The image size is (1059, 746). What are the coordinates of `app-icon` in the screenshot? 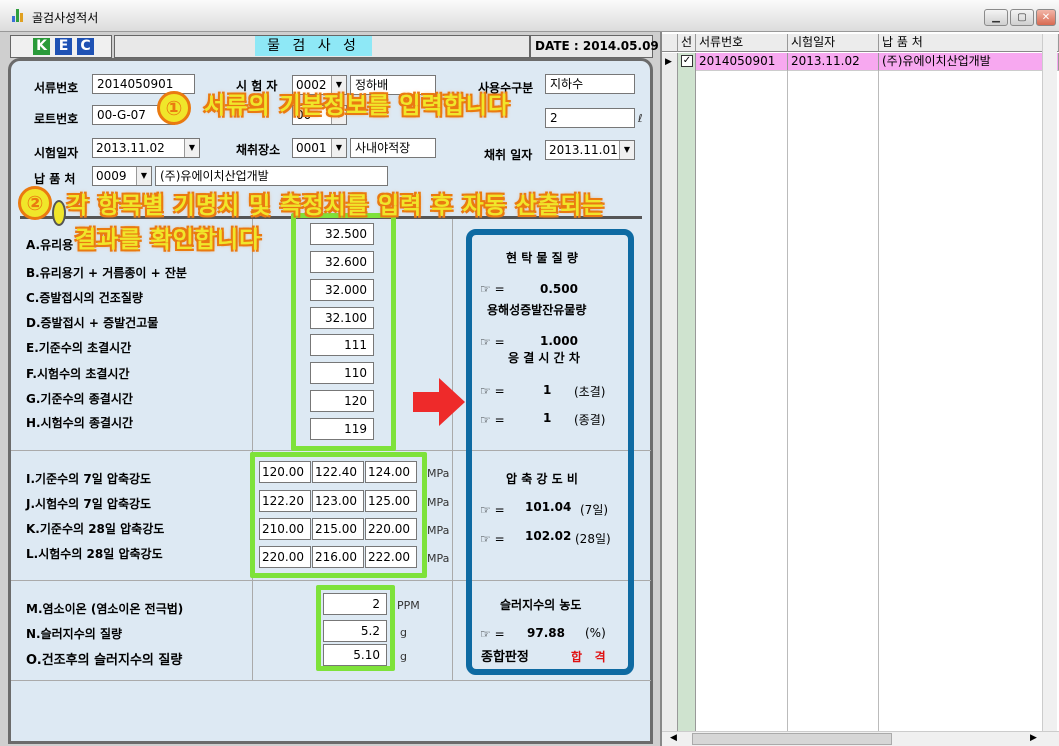 It's located at (19, 15).